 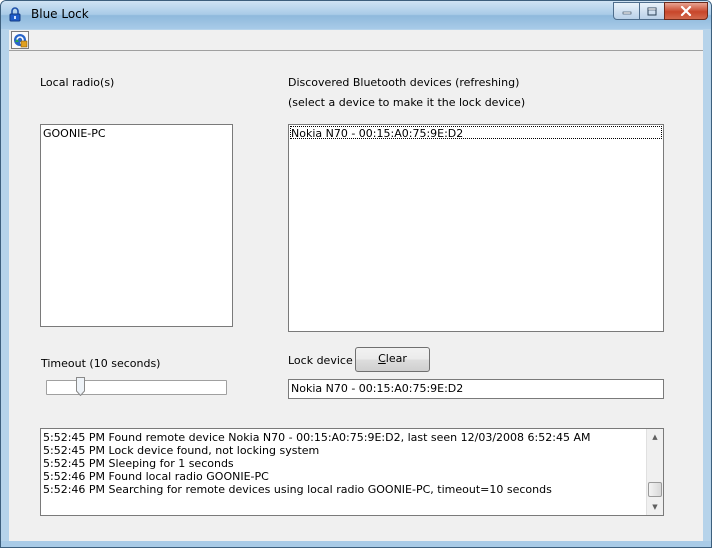 I want to click on maximize-button, so click(x=652, y=11).